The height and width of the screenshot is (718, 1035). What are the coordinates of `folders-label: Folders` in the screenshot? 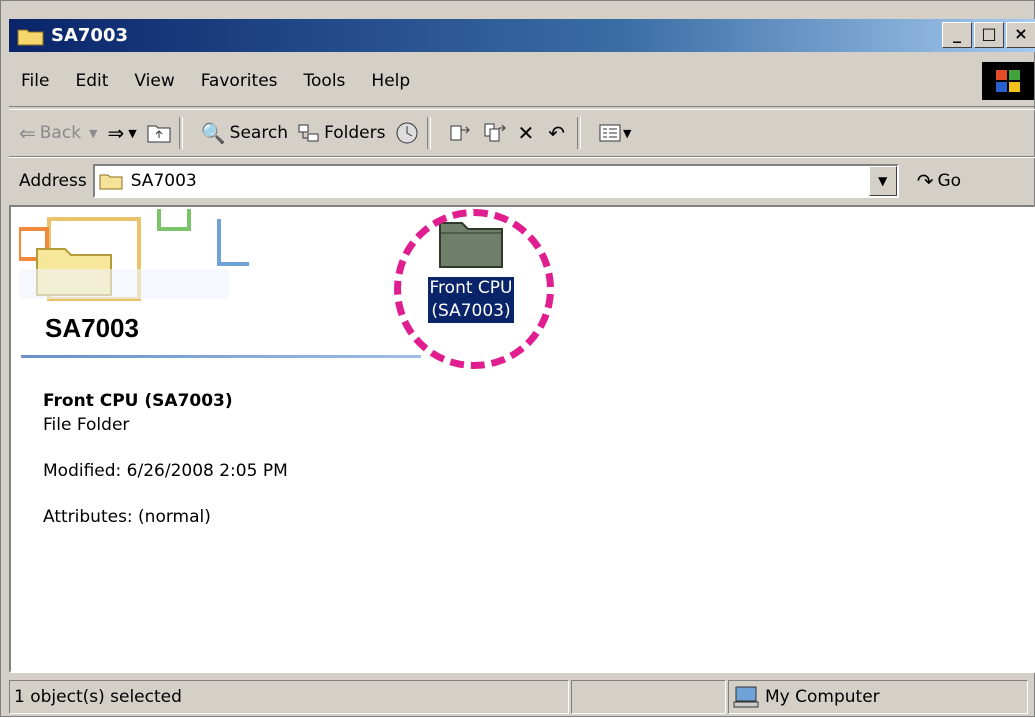 It's located at (355, 133).